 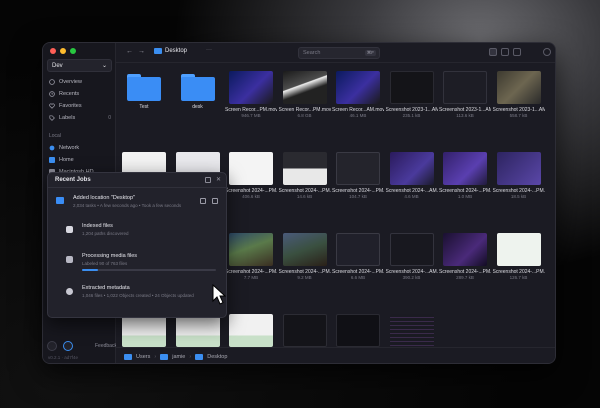 I want to click on sidebar-item-recents: Recents, so click(x=64, y=93).